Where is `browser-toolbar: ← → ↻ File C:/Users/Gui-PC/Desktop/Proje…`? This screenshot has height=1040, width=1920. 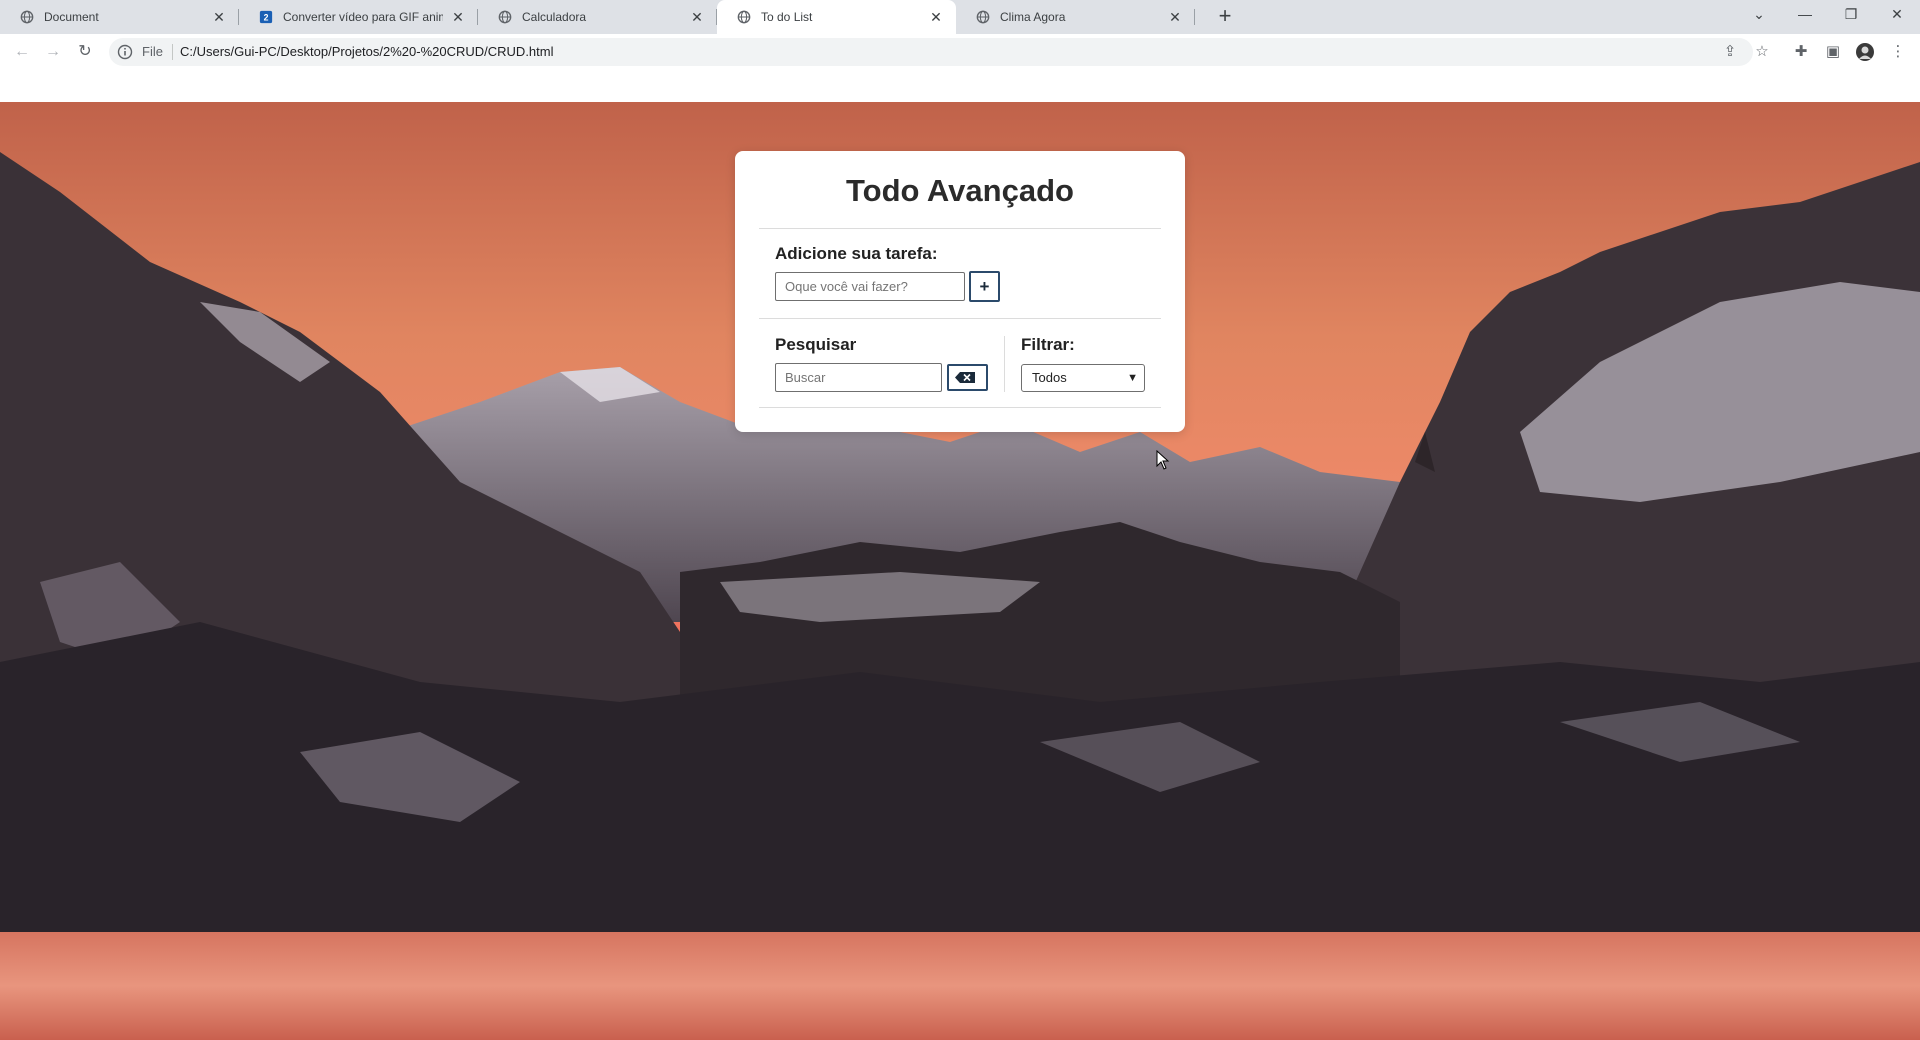
browser-toolbar: ← → ↻ File C:/Users/Gui-PC/Desktop/Proje… is located at coordinates (960, 52).